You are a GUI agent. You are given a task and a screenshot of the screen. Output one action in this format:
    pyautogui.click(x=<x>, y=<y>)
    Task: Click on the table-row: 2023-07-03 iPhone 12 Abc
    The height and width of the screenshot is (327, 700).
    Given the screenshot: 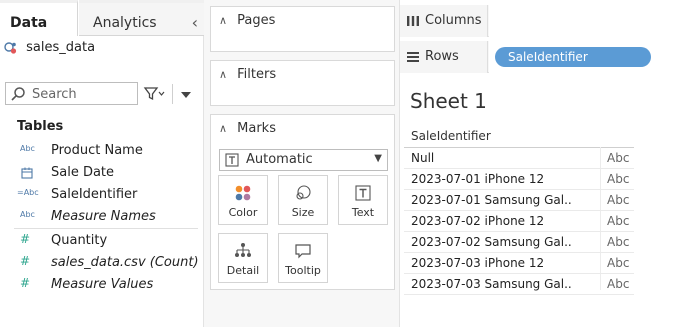 What is the action you would take?
    pyautogui.click(x=519, y=263)
    